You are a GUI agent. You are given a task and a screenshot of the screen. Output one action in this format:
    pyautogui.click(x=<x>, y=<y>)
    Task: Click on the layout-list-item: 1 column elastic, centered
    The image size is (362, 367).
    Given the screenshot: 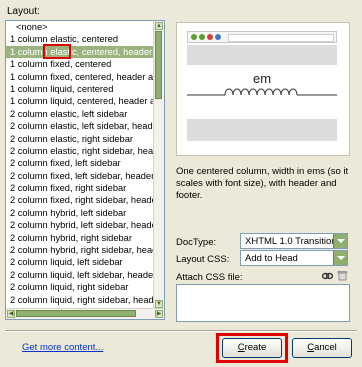 What is the action you would take?
    pyautogui.click(x=80, y=39)
    